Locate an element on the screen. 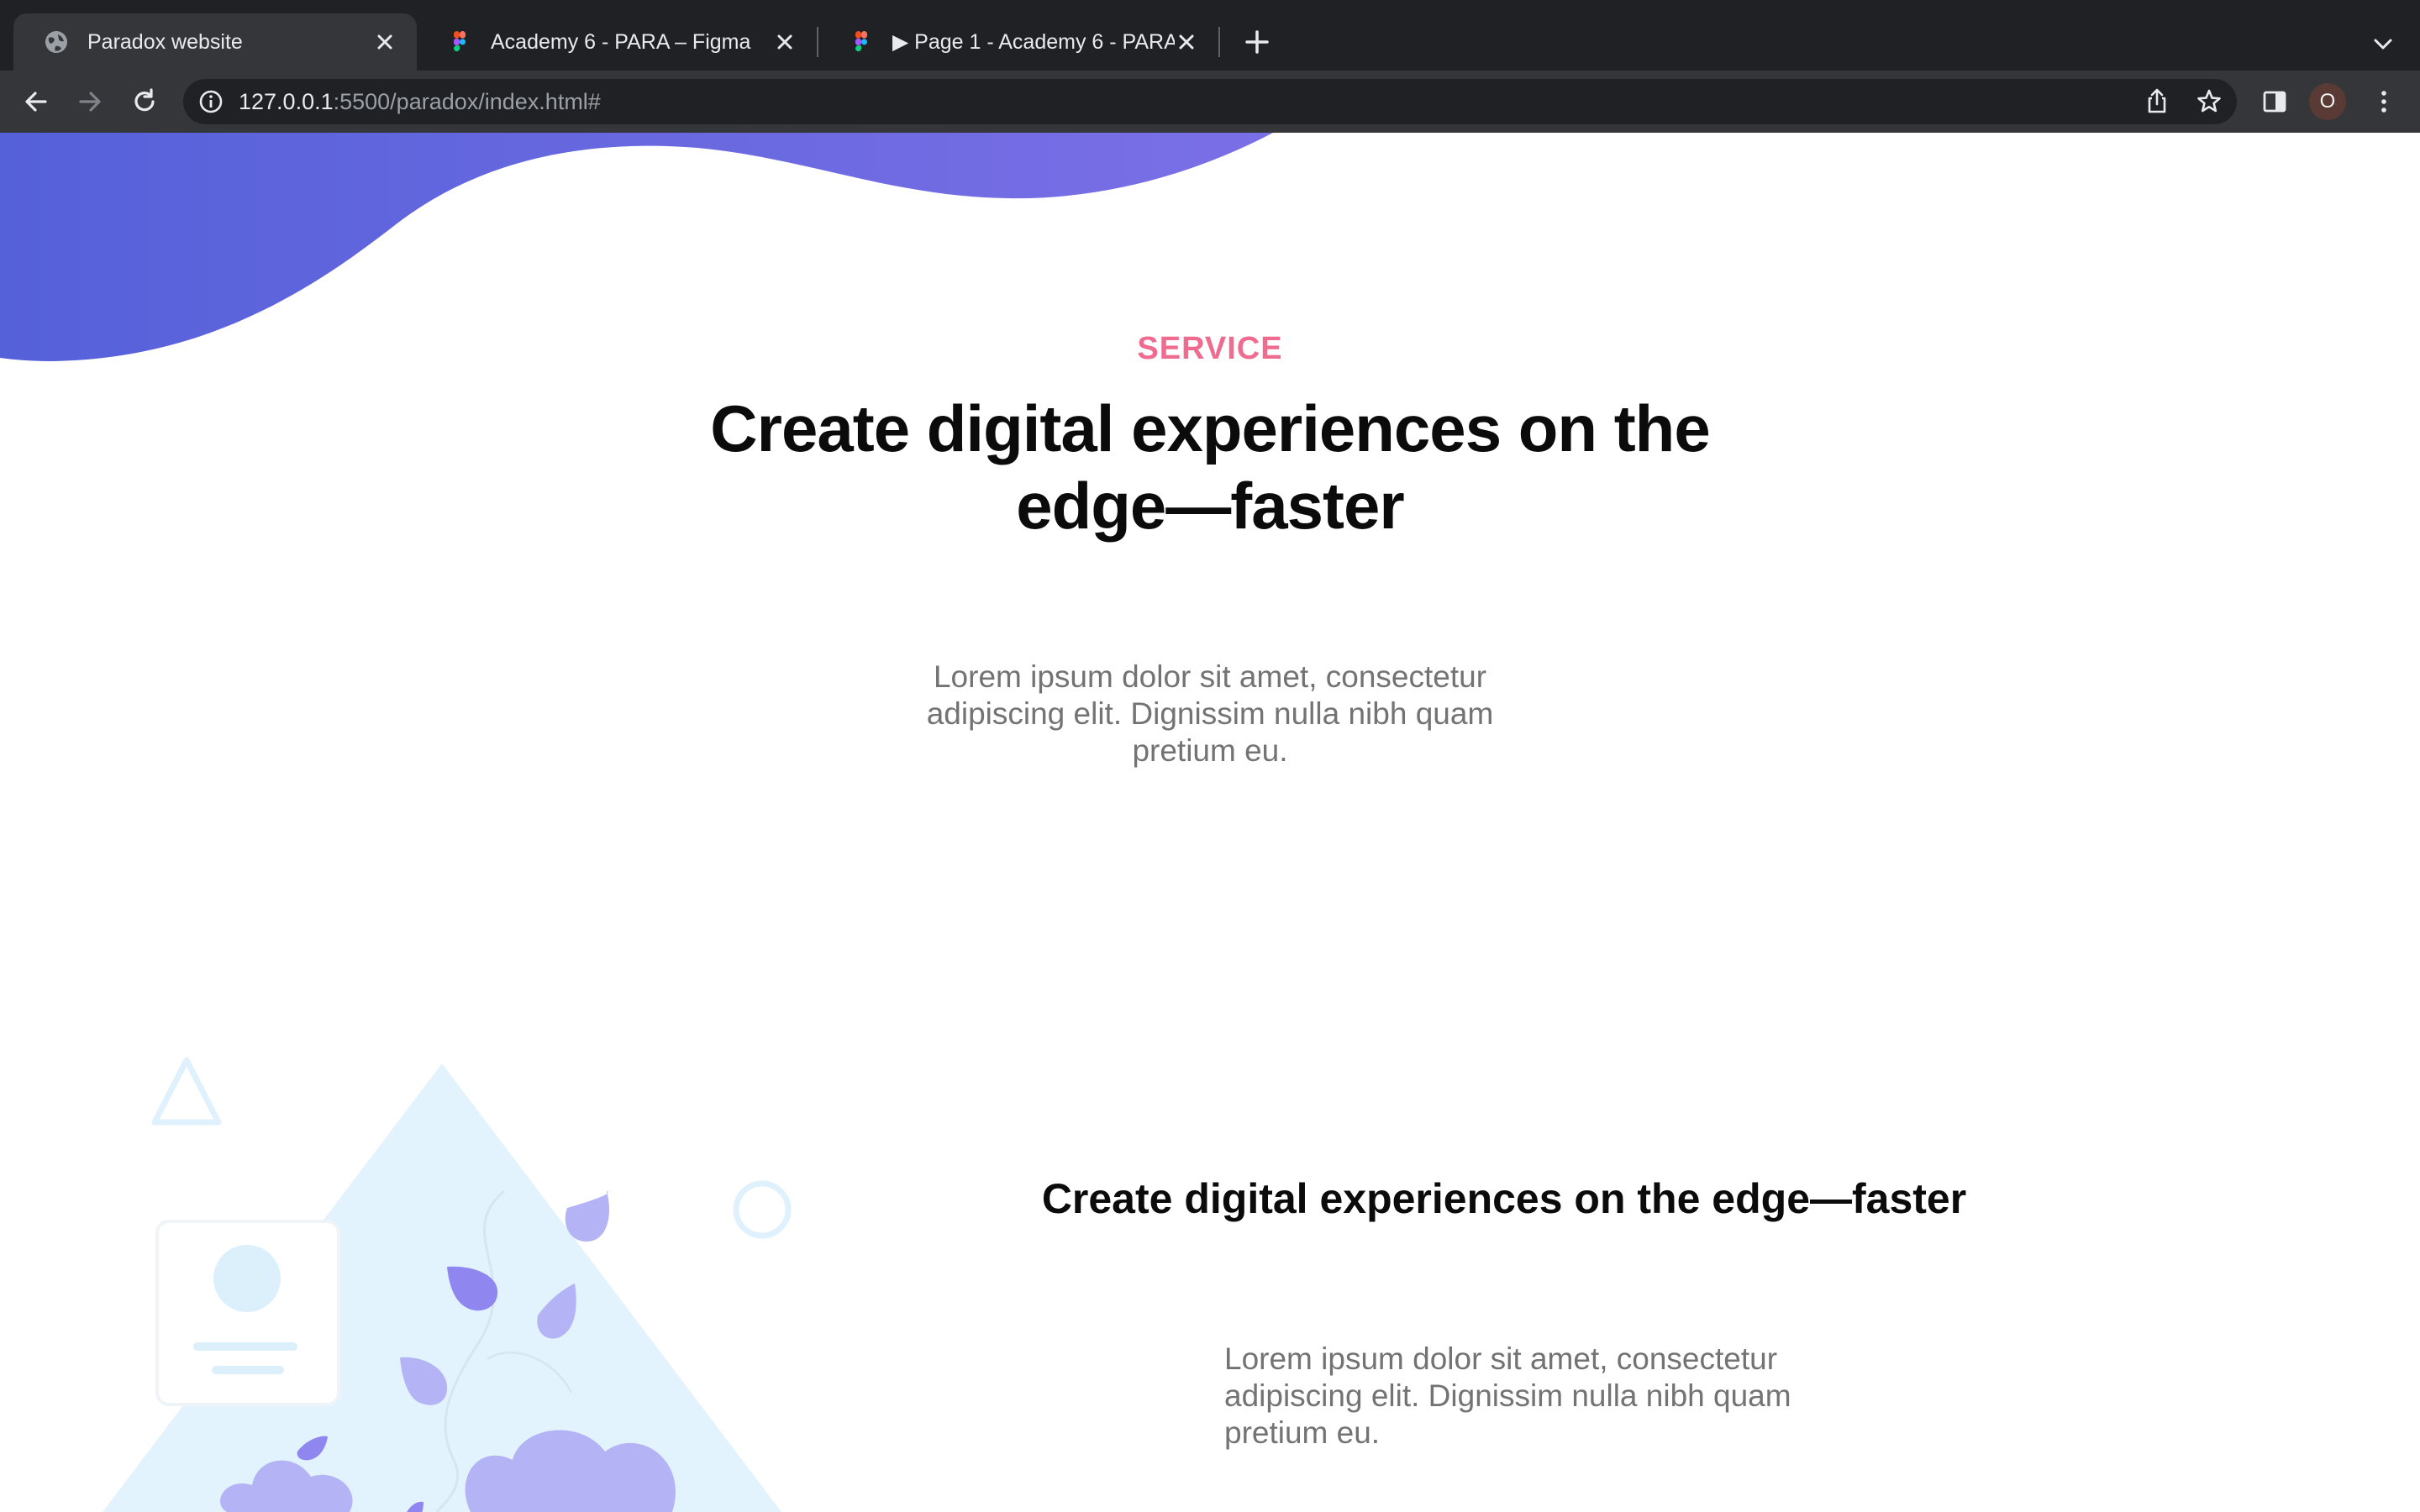  section-eyebrow: SERVICE is located at coordinates (1210, 348).